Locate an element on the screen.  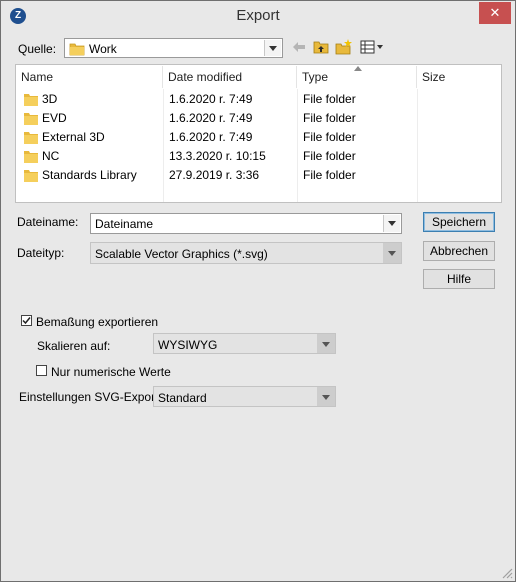
location-combo: Work is located at coordinates (173, 48).